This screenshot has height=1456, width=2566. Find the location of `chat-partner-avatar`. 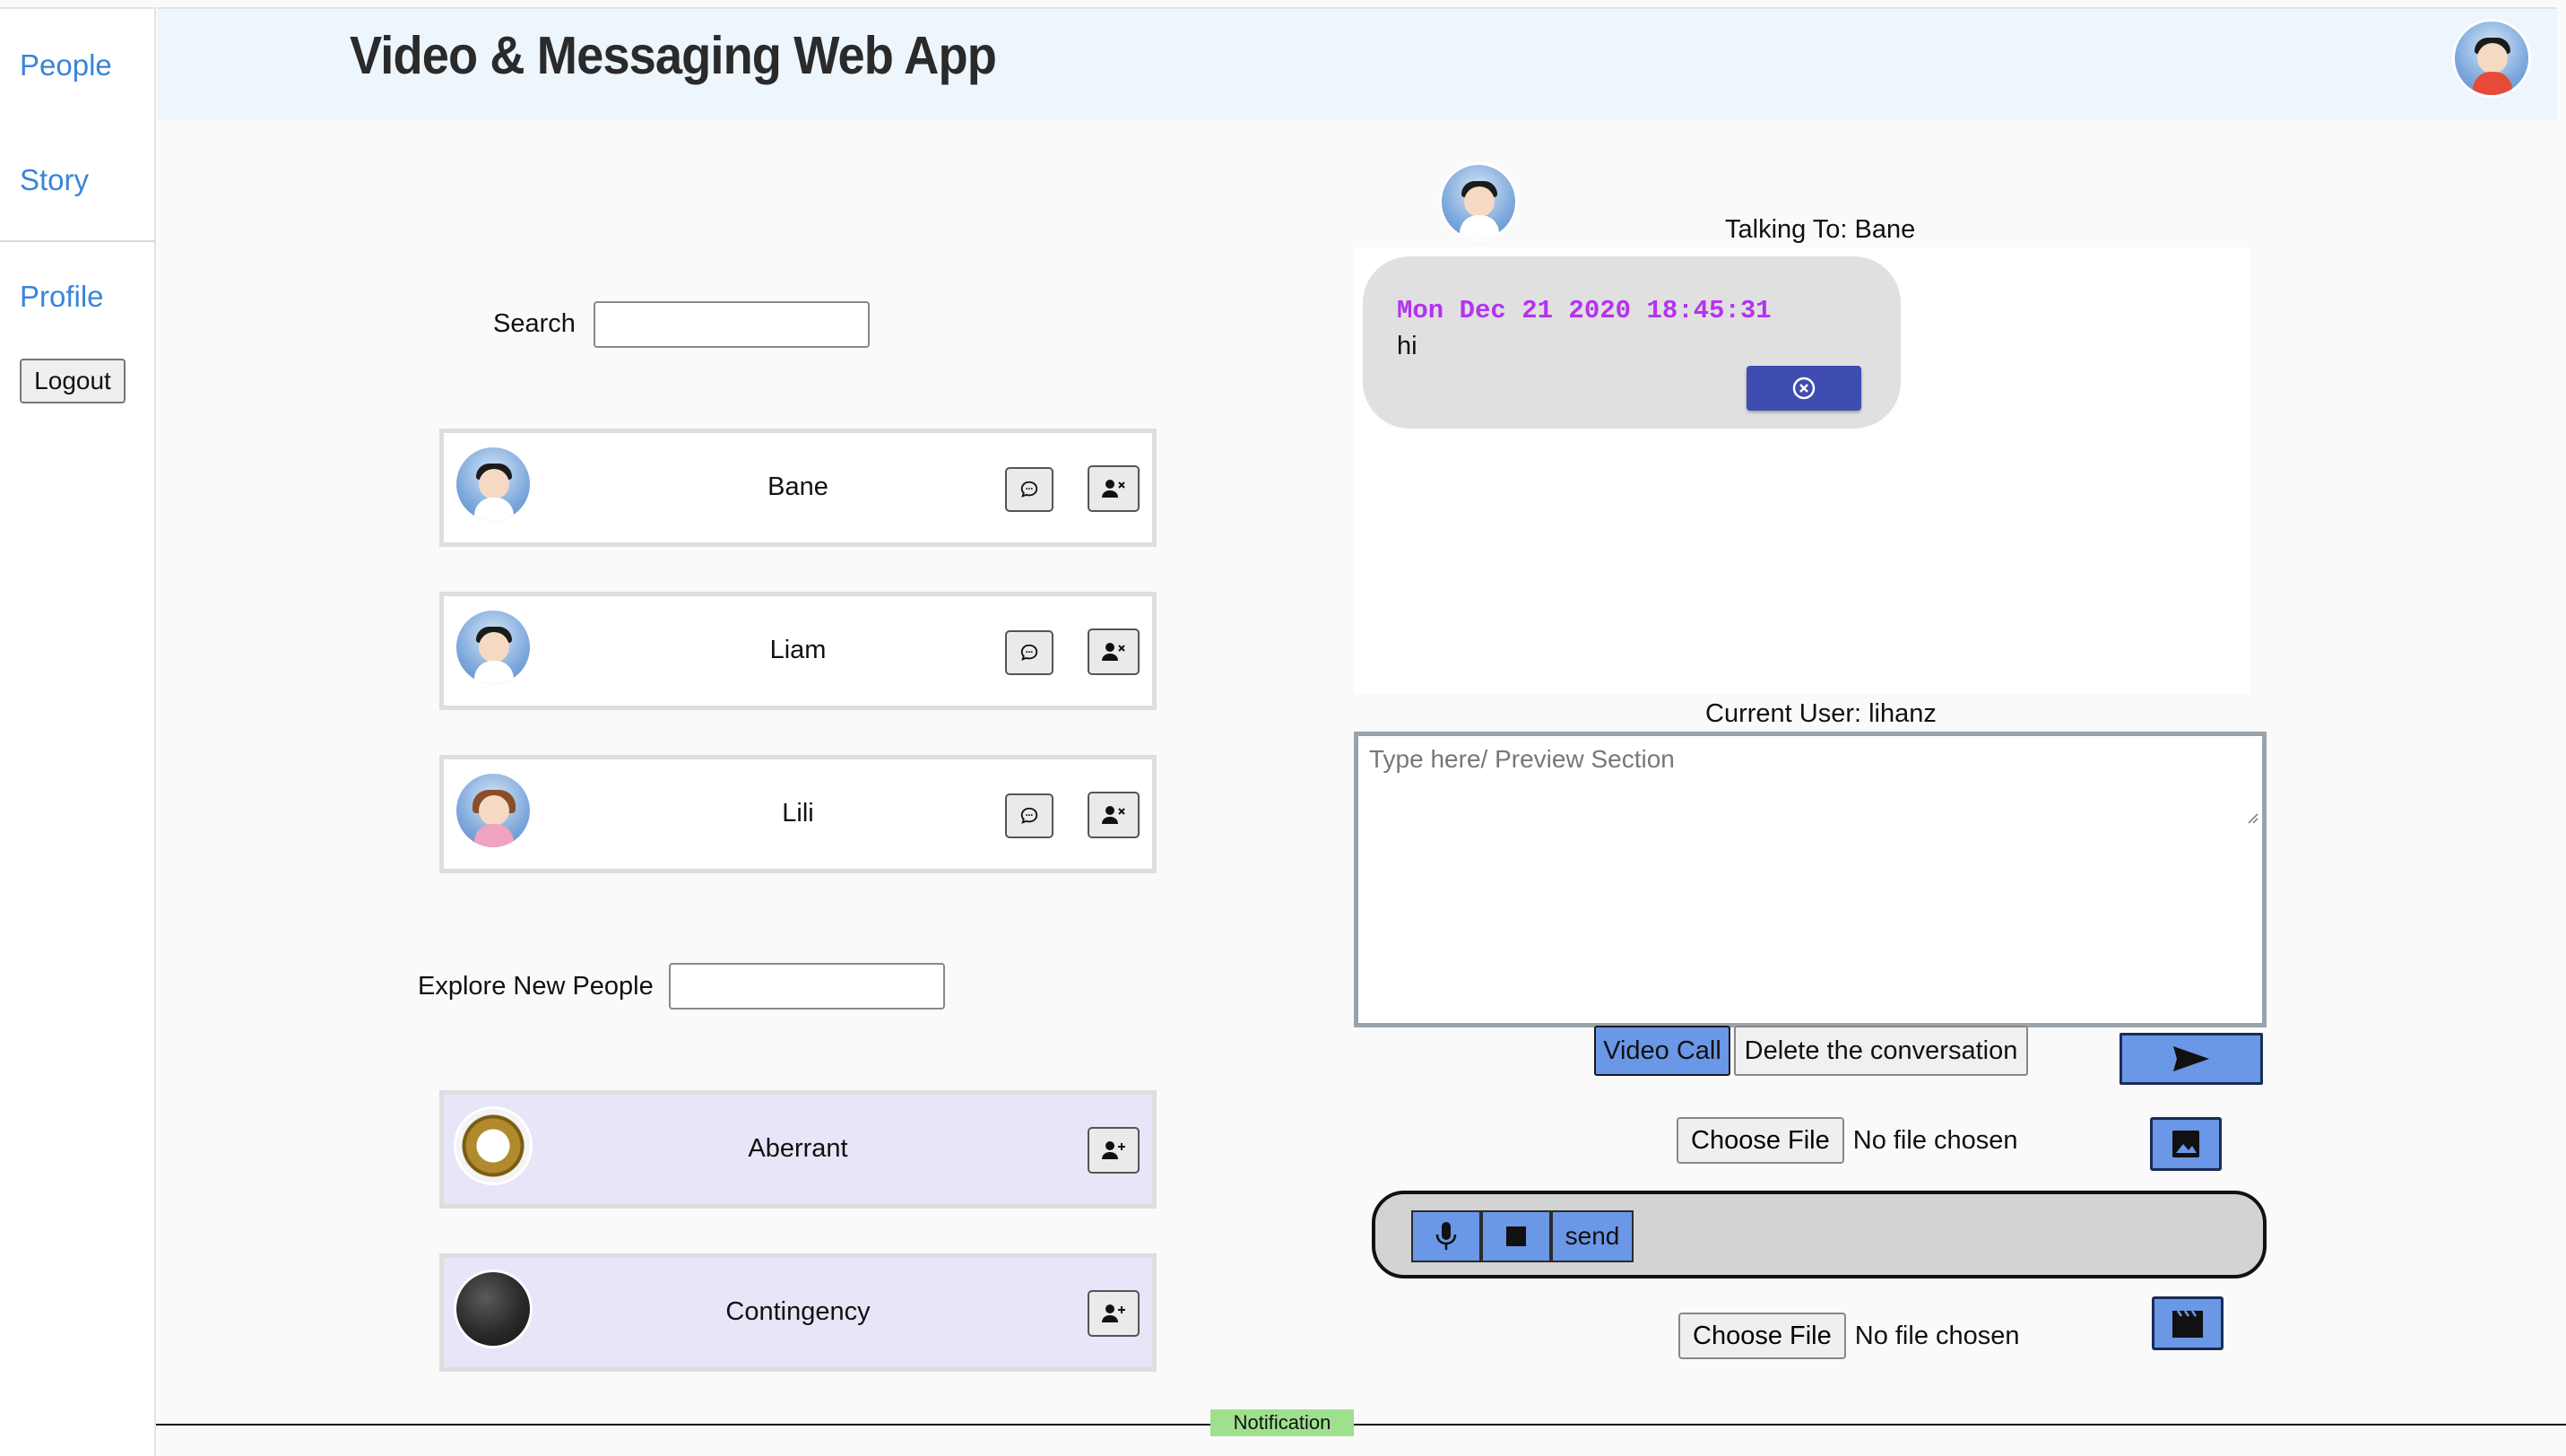

chat-partner-avatar is located at coordinates (1478, 201).